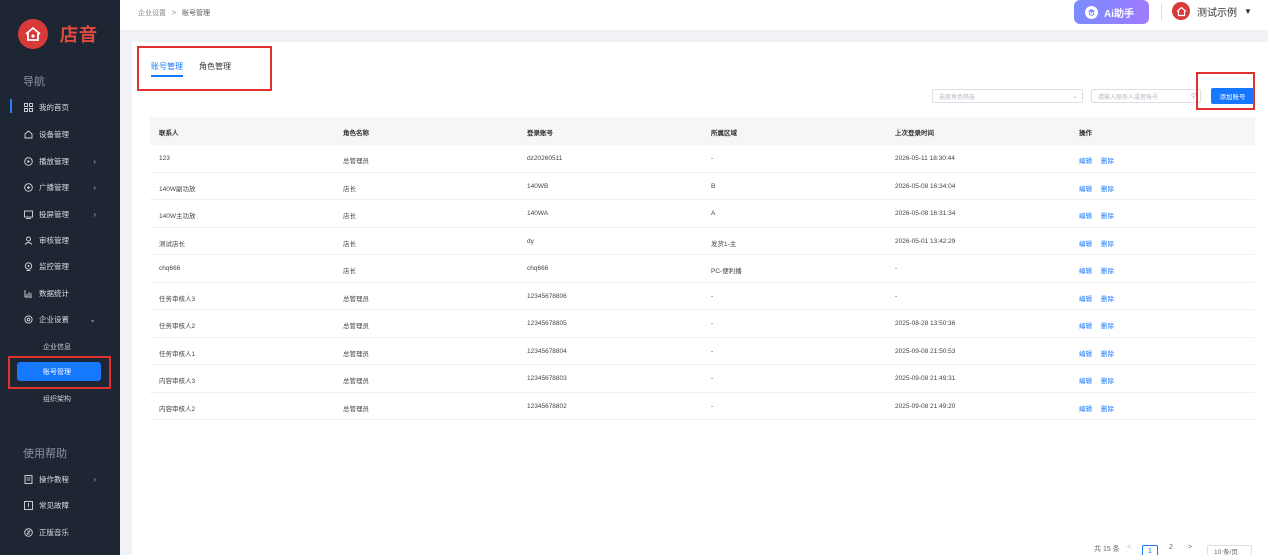 This screenshot has width=1268, height=555. Describe the element at coordinates (58, 34) in the screenshot. I see `brand-logo: 店音` at that location.